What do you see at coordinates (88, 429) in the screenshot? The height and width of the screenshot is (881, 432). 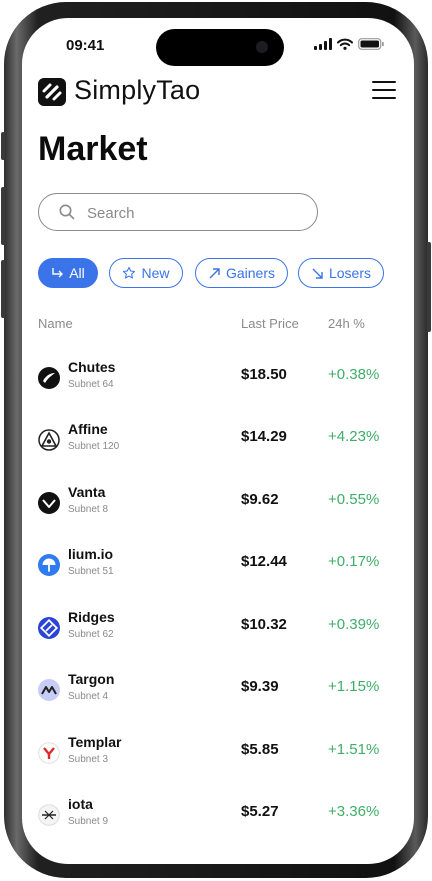 I see `asset-name: Affine` at bounding box center [88, 429].